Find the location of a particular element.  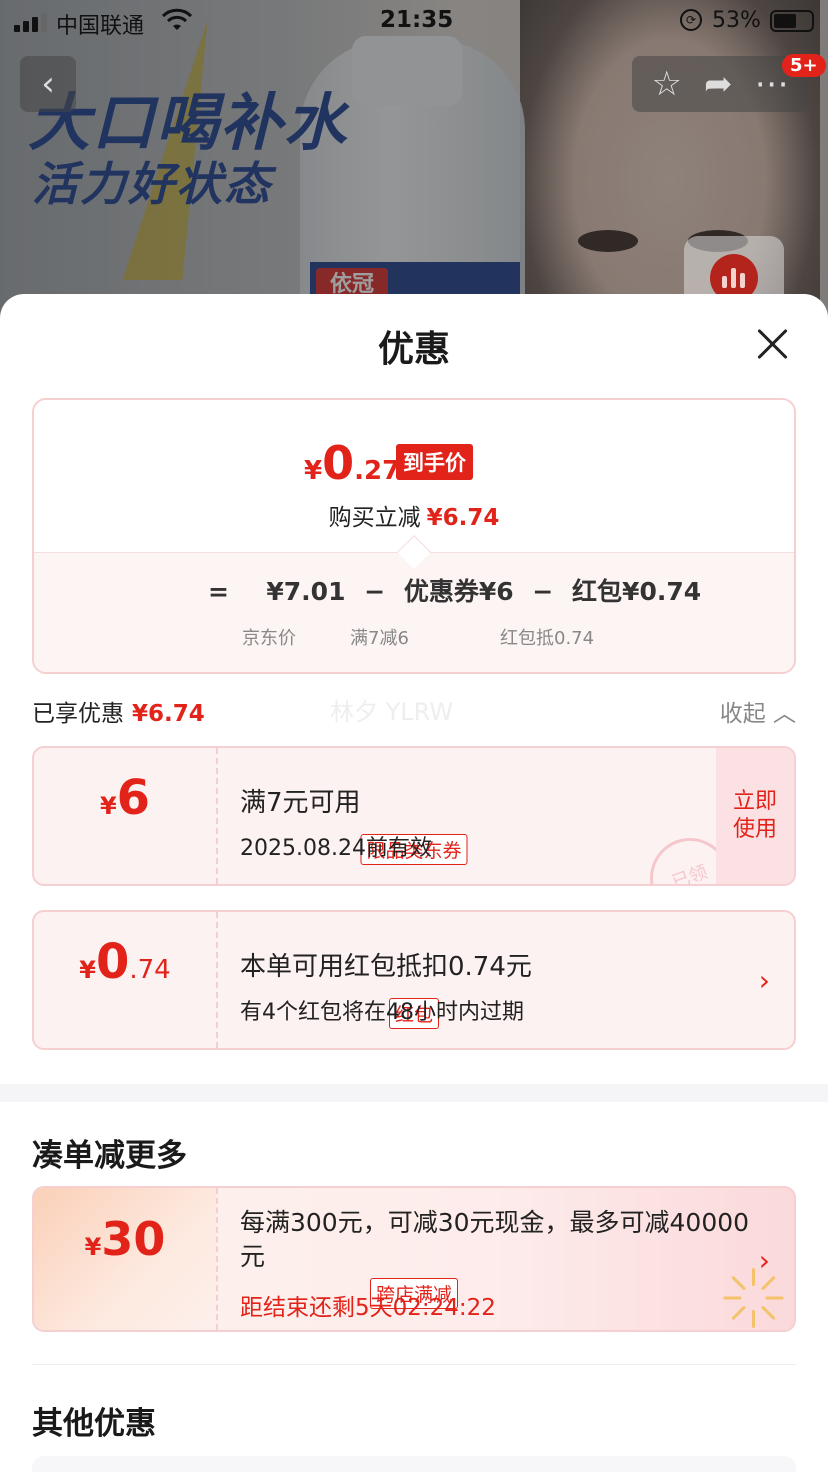

coupon-card: ¥6 限品类东券 满7元可用 2025.08.24前有效 已领 立即使用 is located at coordinates (414, 816).